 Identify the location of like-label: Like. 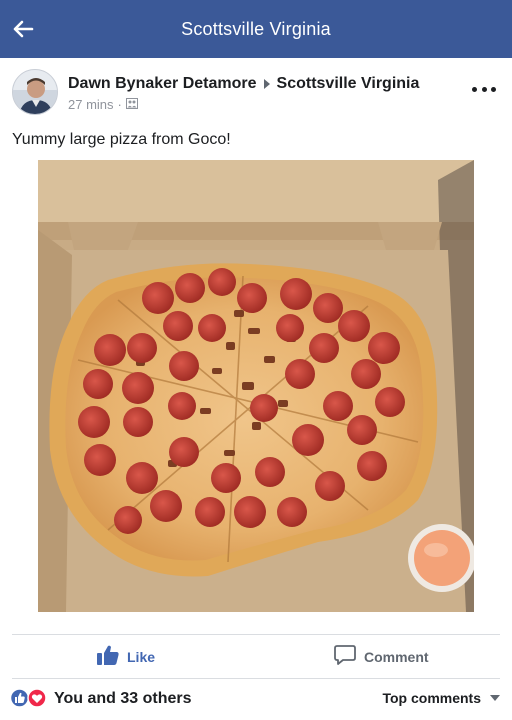
(141, 656).